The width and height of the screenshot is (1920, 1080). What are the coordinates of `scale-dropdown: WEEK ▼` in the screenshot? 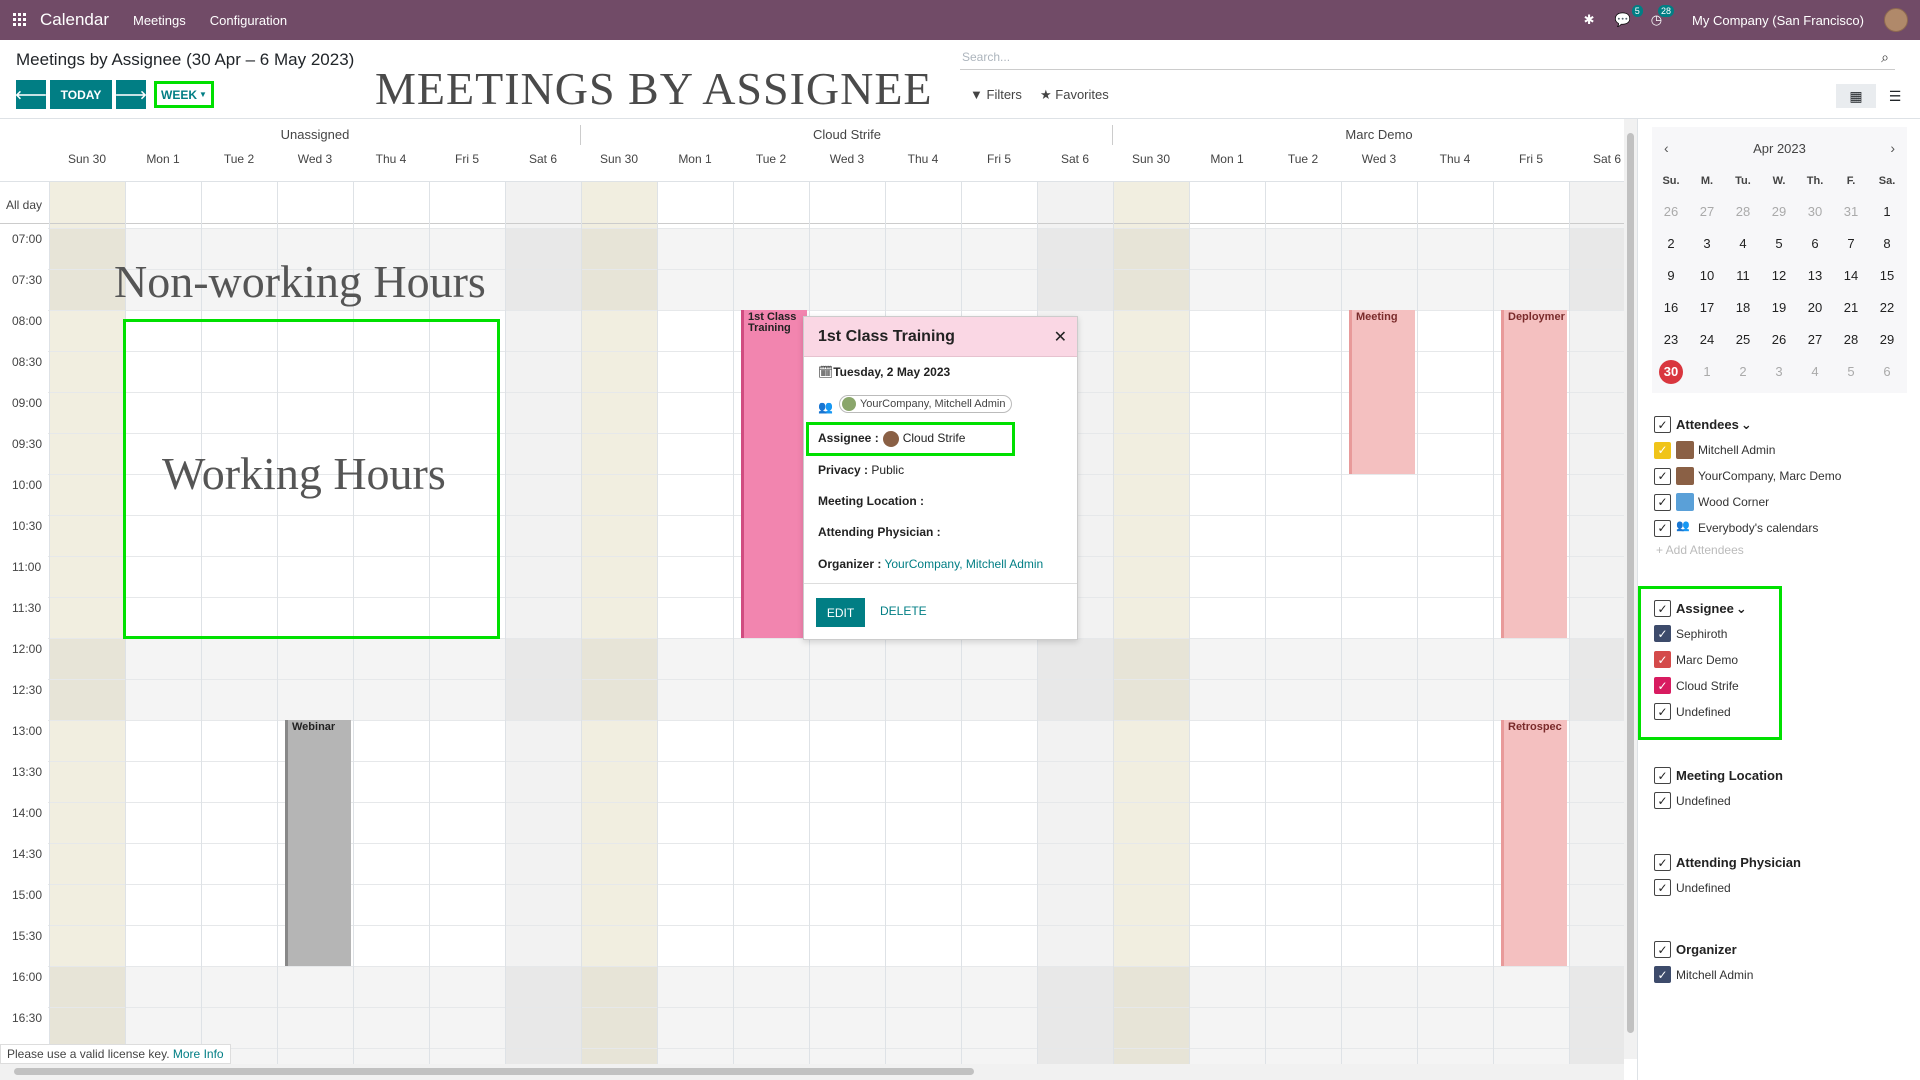 It's located at (184, 94).